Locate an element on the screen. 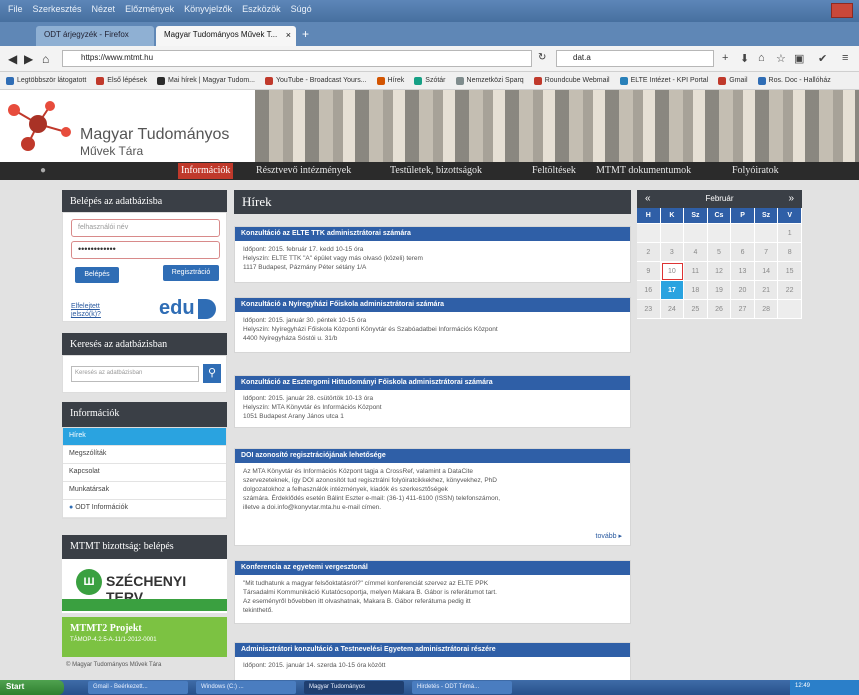  calendar-day: 16 is located at coordinates (649, 290).